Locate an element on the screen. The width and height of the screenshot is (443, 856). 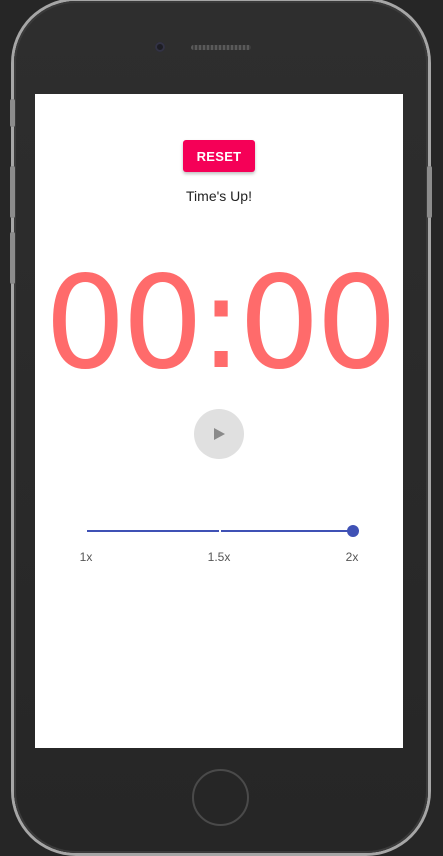
play-icon is located at coordinates (219, 434).